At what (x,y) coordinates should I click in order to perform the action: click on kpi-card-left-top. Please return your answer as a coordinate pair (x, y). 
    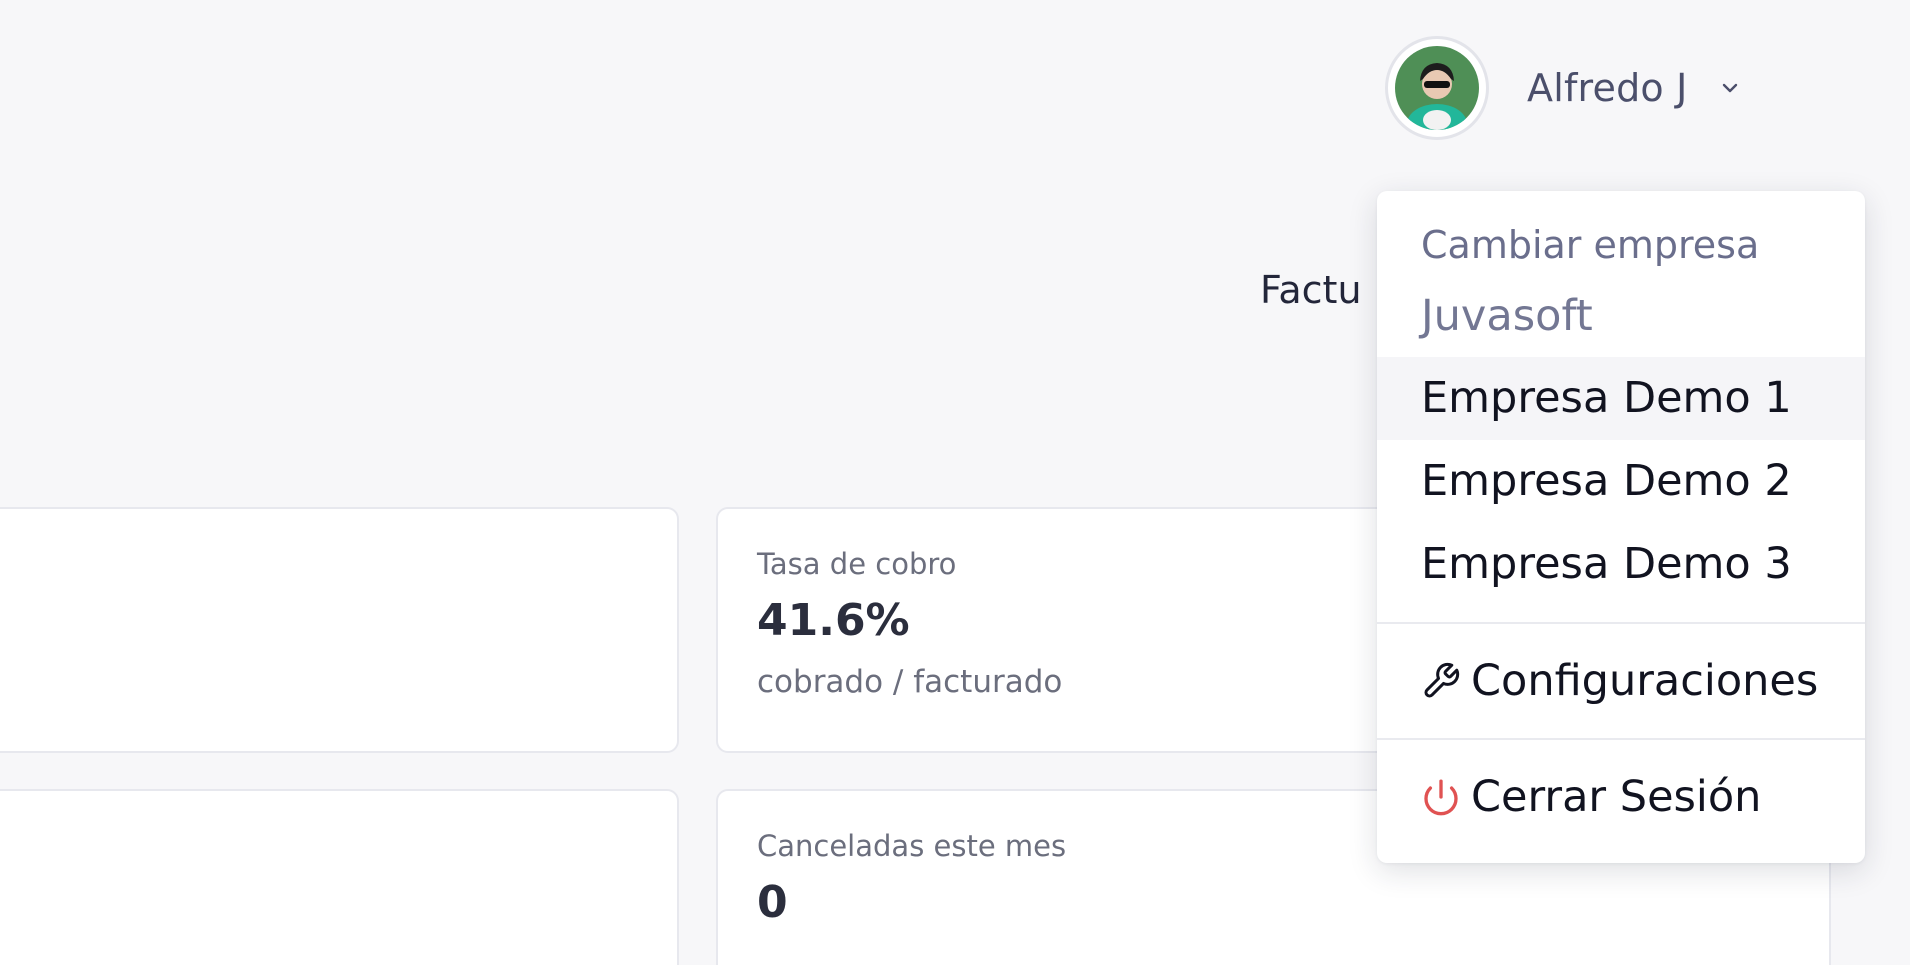
    Looking at the image, I should click on (339, 630).